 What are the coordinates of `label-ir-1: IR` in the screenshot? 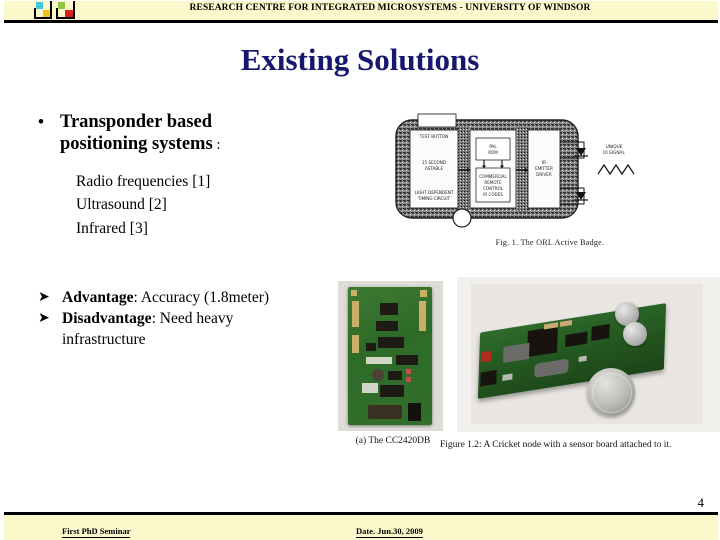 It's located at (544, 162).